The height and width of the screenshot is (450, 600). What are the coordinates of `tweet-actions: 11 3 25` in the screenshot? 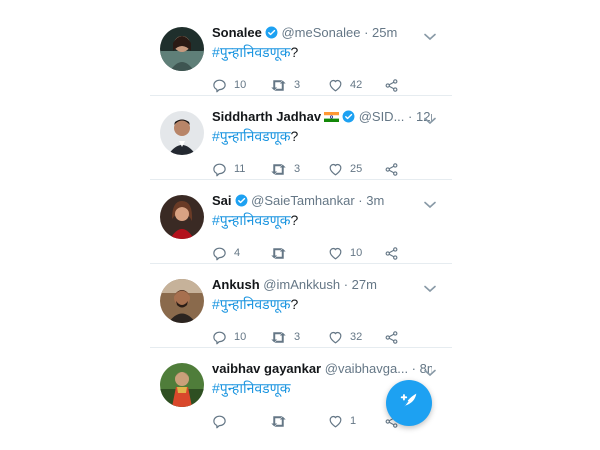 It's located at (312, 169).